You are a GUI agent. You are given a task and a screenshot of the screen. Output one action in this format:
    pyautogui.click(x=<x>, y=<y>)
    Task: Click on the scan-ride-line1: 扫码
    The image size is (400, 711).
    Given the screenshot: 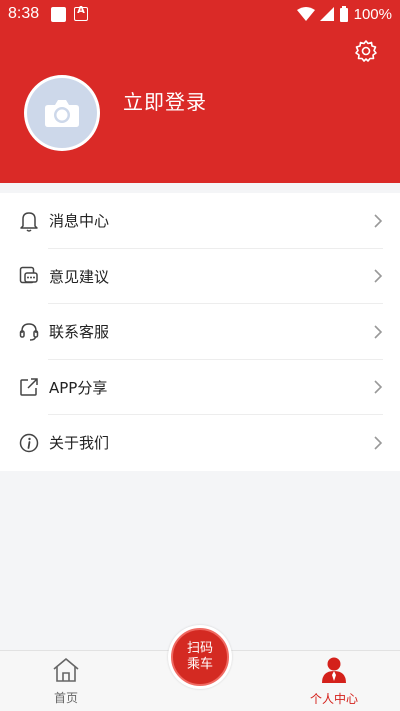 What is the action you would take?
    pyautogui.click(x=199, y=648)
    